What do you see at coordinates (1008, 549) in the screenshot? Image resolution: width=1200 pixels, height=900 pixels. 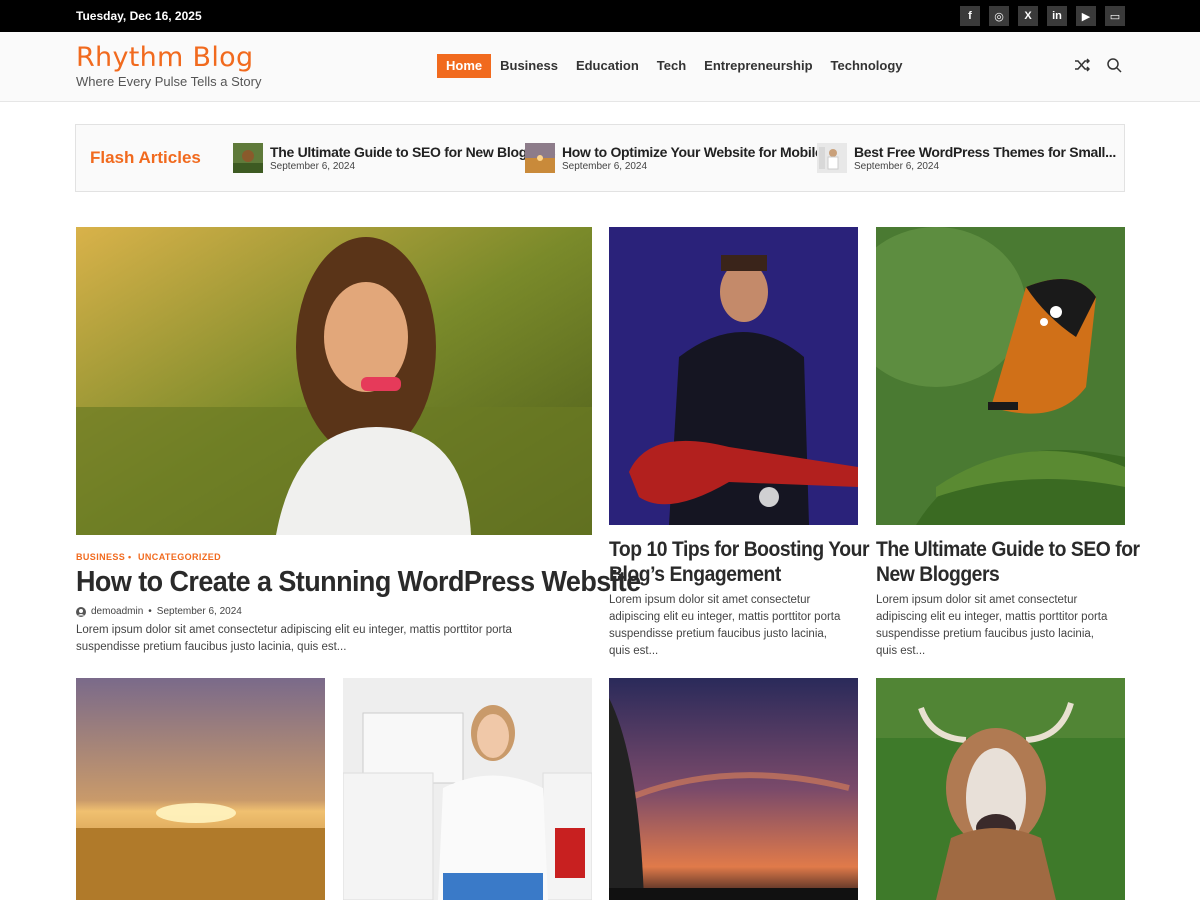 I see `post-title-line: The Ultimate Guide to SEO for` at bounding box center [1008, 549].